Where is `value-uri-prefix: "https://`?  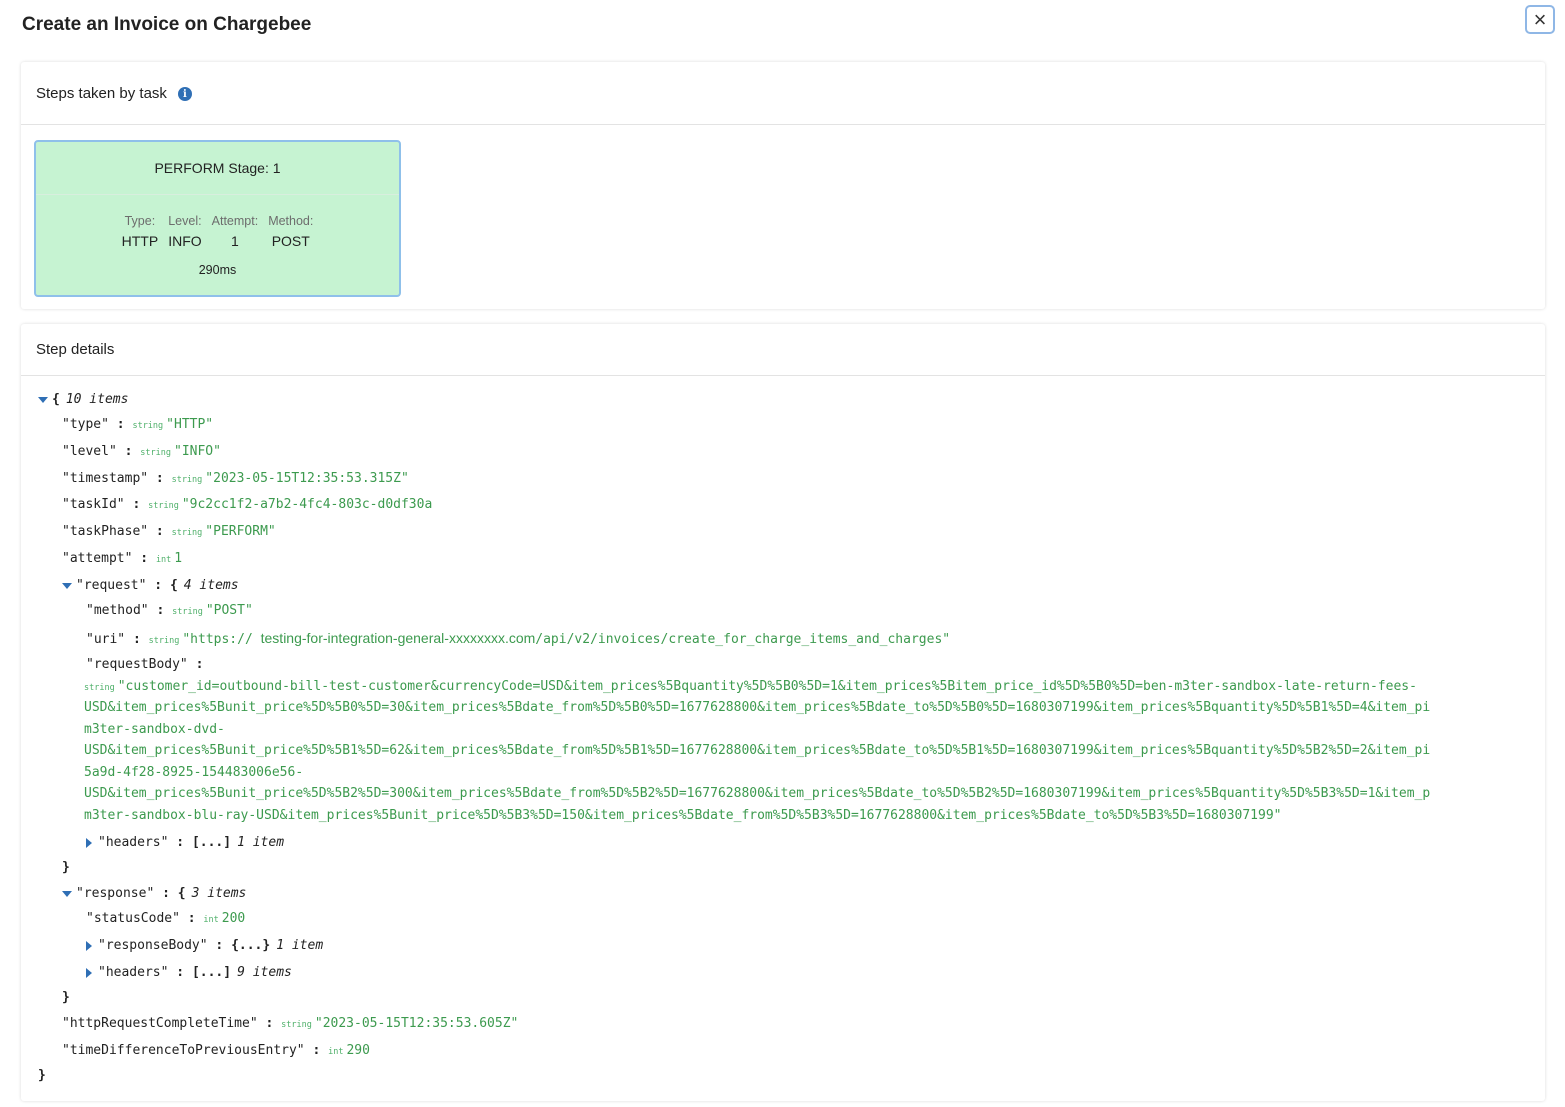
value-uri-prefix: "https:// is located at coordinates (217, 639).